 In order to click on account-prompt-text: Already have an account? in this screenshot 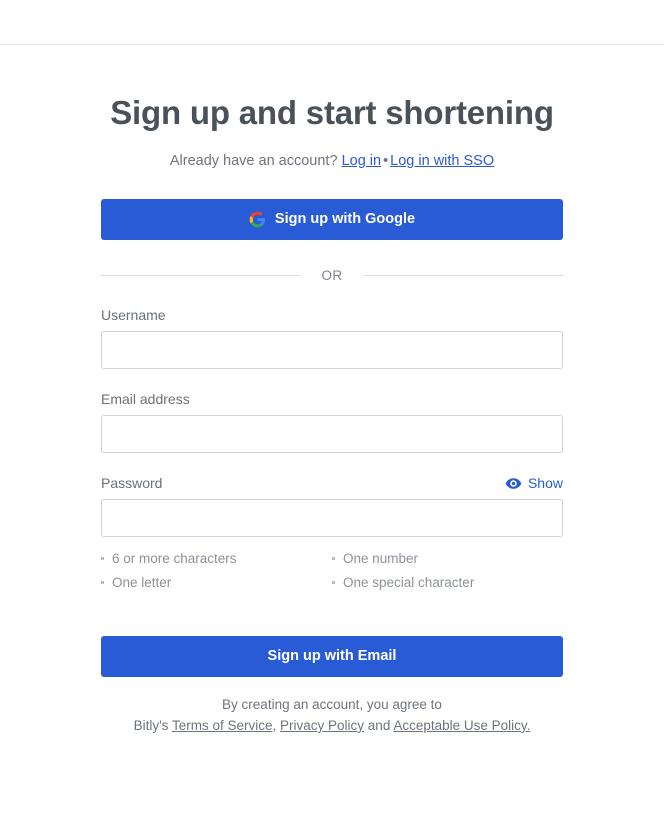, I will do `click(253, 160)`.